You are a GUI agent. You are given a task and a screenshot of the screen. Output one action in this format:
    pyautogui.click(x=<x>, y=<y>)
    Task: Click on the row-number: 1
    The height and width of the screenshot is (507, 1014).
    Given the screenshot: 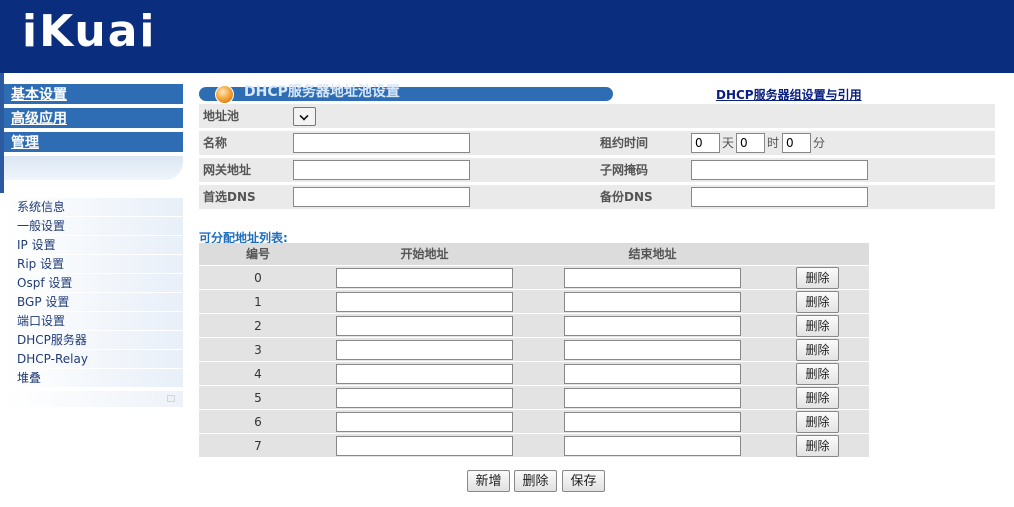 What is the action you would take?
    pyautogui.click(x=258, y=302)
    